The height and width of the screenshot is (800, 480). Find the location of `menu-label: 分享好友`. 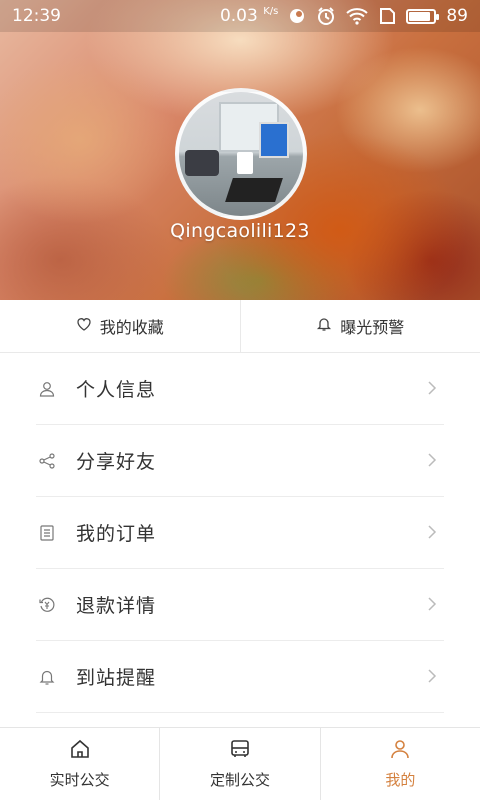

menu-label: 分享好友 is located at coordinates (116, 462).